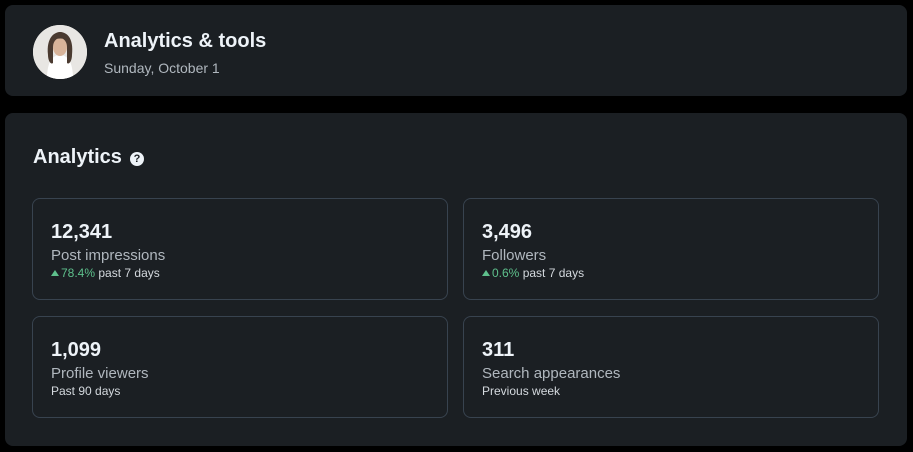  Describe the element at coordinates (77, 157) in the screenshot. I see `analytics-title: Analytics` at that location.